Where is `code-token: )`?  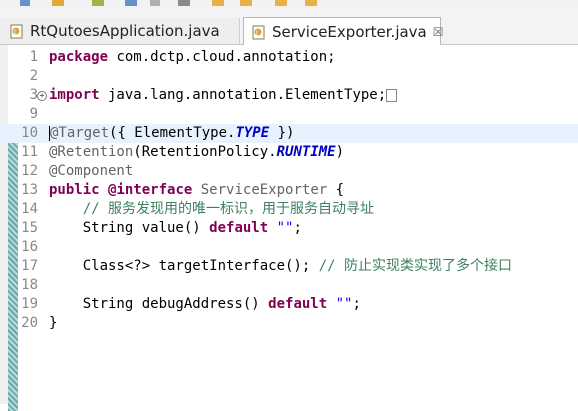 code-token: ) is located at coordinates (340, 152).